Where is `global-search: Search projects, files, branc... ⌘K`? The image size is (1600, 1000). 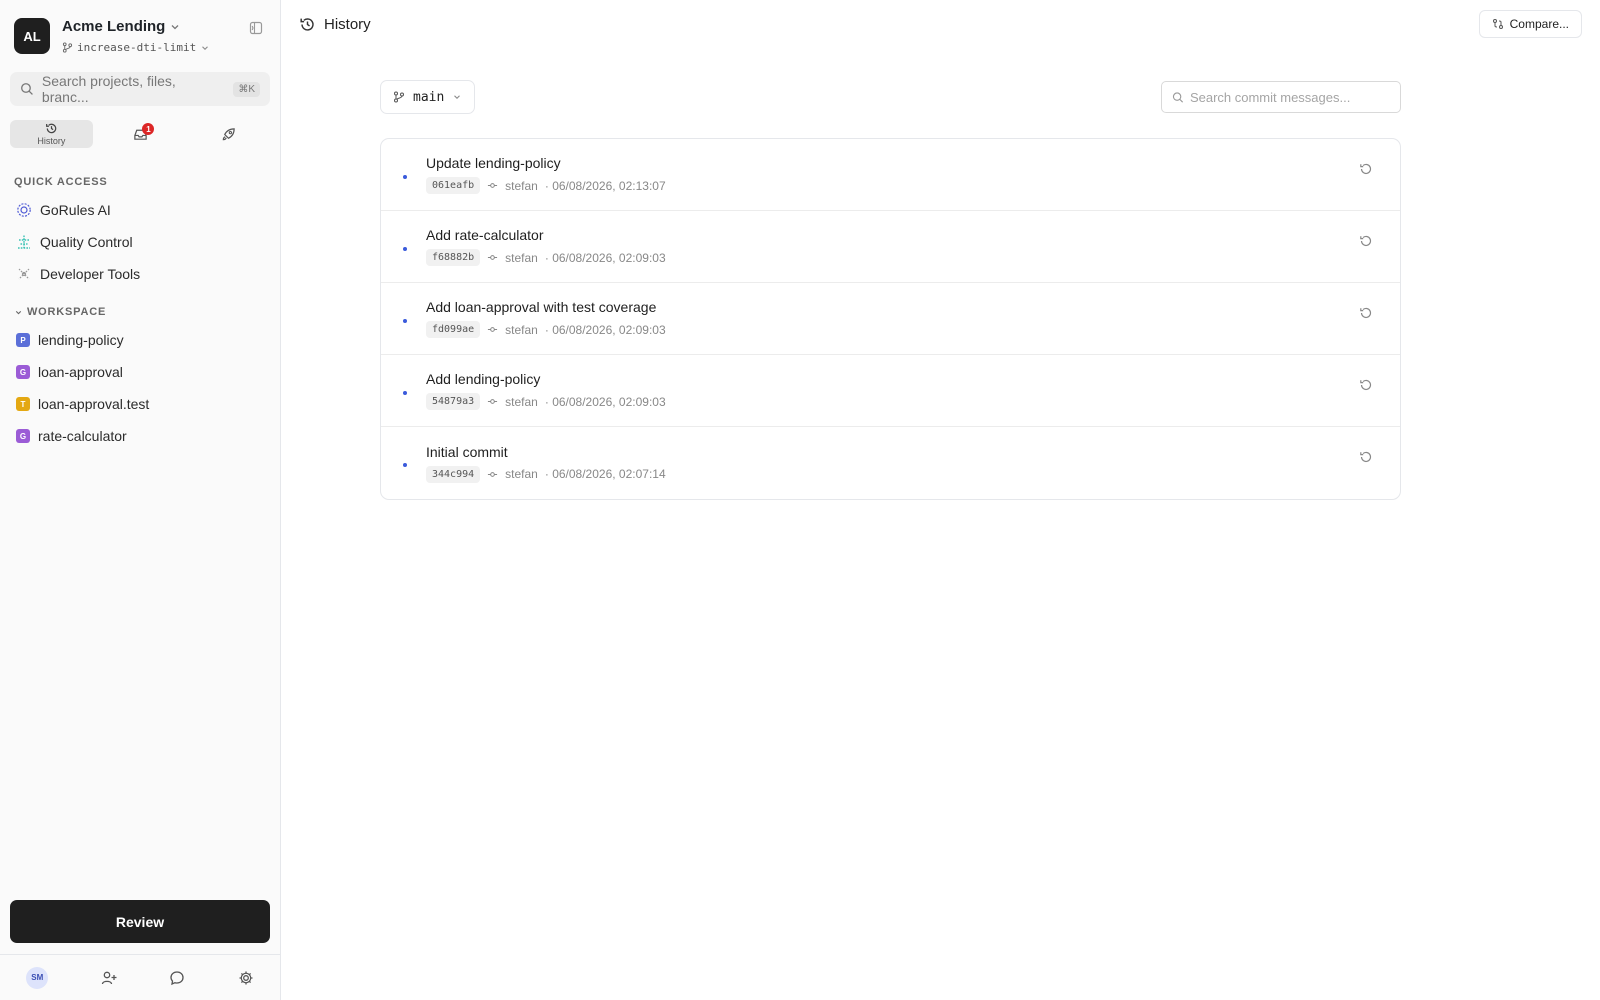 global-search: Search projects, files, branc... ⌘K is located at coordinates (140, 89).